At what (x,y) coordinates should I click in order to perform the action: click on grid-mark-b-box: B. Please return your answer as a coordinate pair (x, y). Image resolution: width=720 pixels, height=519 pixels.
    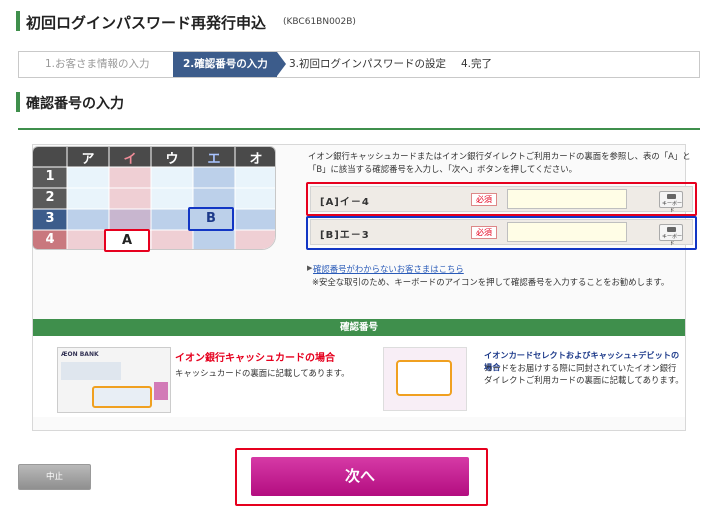
    Looking at the image, I should click on (211, 219).